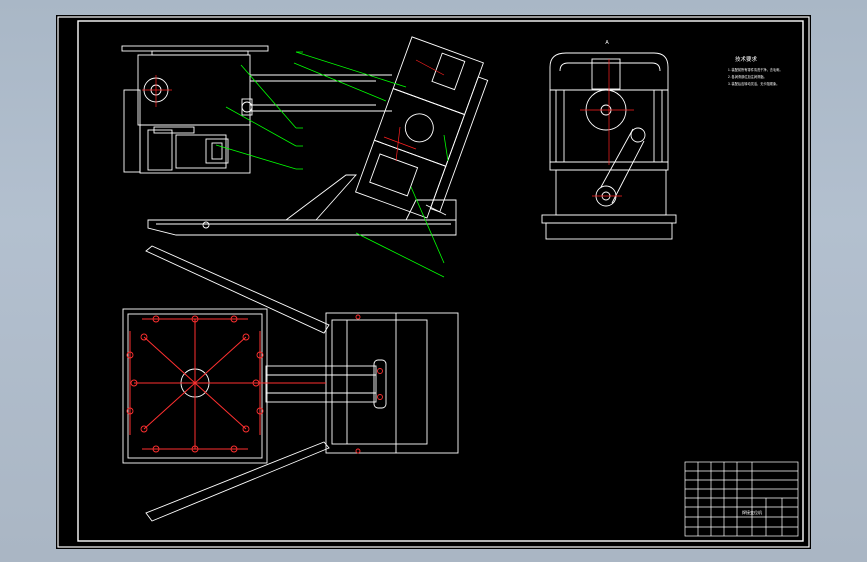 Image resolution: width=867 pixels, height=562 pixels. Describe the element at coordinates (752, 512) in the screenshot. I see `title-block-drawing-title: 焊接变位机` at that location.